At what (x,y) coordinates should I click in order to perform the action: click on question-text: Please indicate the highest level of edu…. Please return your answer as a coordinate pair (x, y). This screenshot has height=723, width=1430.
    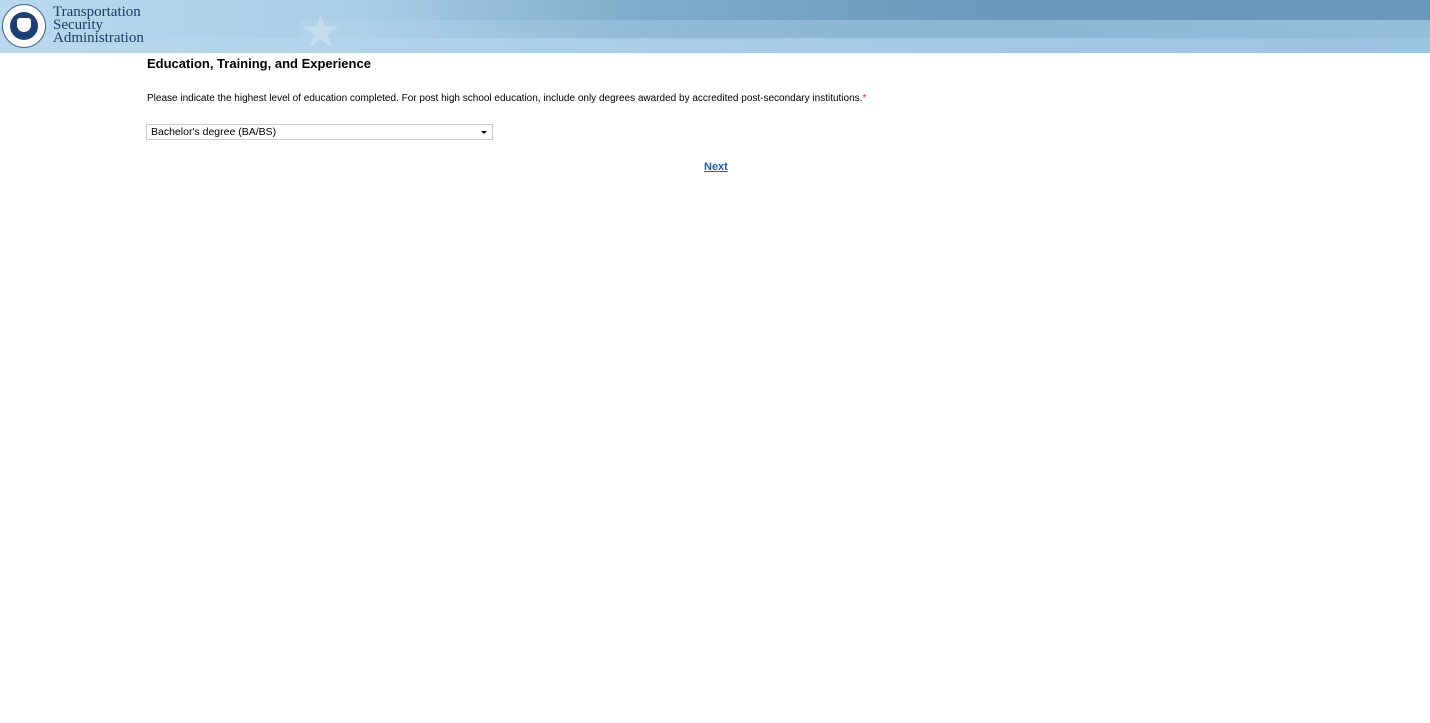
    Looking at the image, I should click on (505, 98).